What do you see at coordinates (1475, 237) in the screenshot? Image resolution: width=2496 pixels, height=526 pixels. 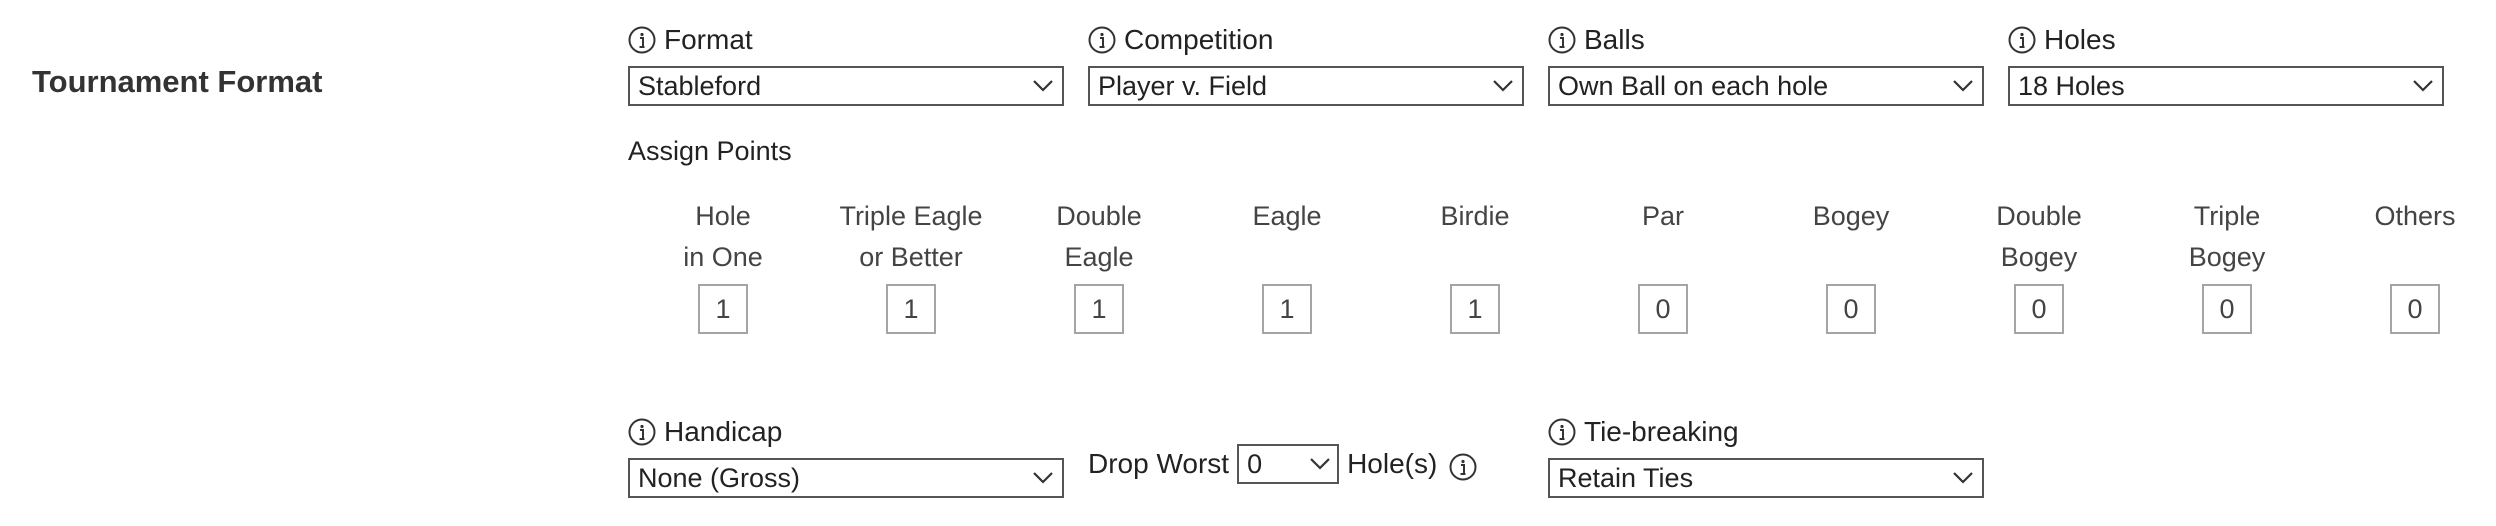 I see `points-column-header: Birdie` at bounding box center [1475, 237].